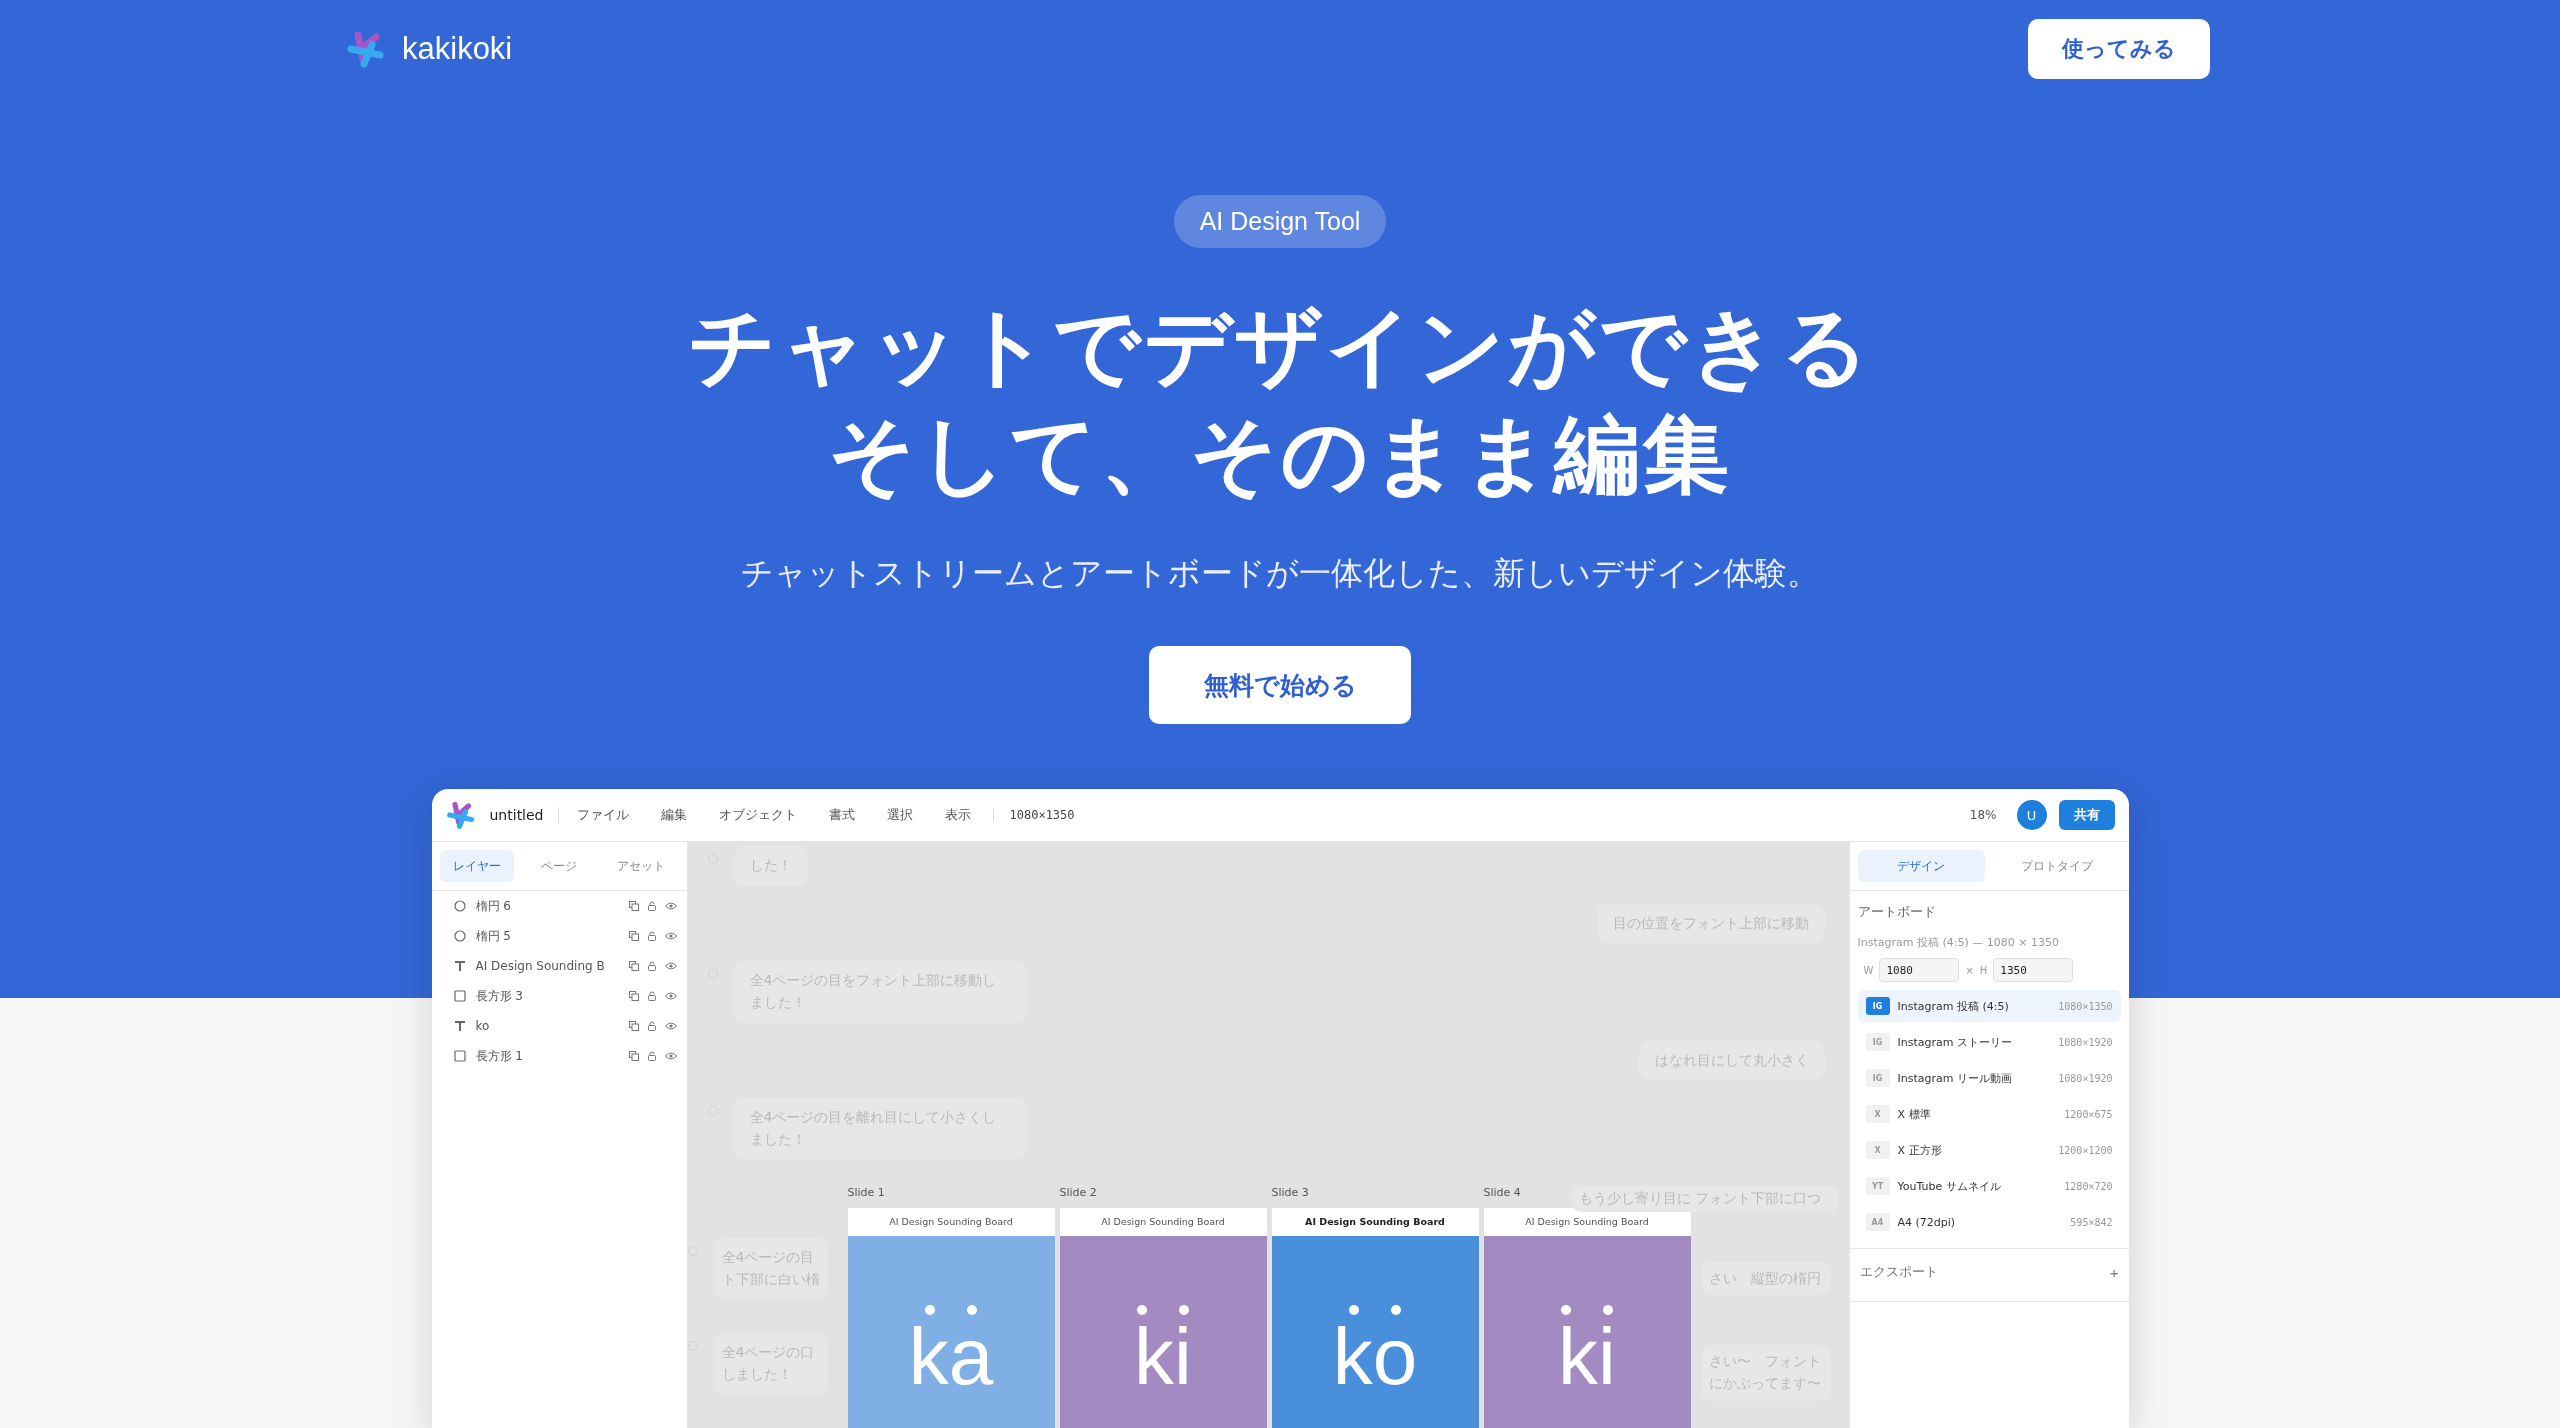 This screenshot has height=1428, width=2560. Describe the element at coordinates (1955, 1078) in the screenshot. I see `preset-name: Instagram リール動画` at that location.